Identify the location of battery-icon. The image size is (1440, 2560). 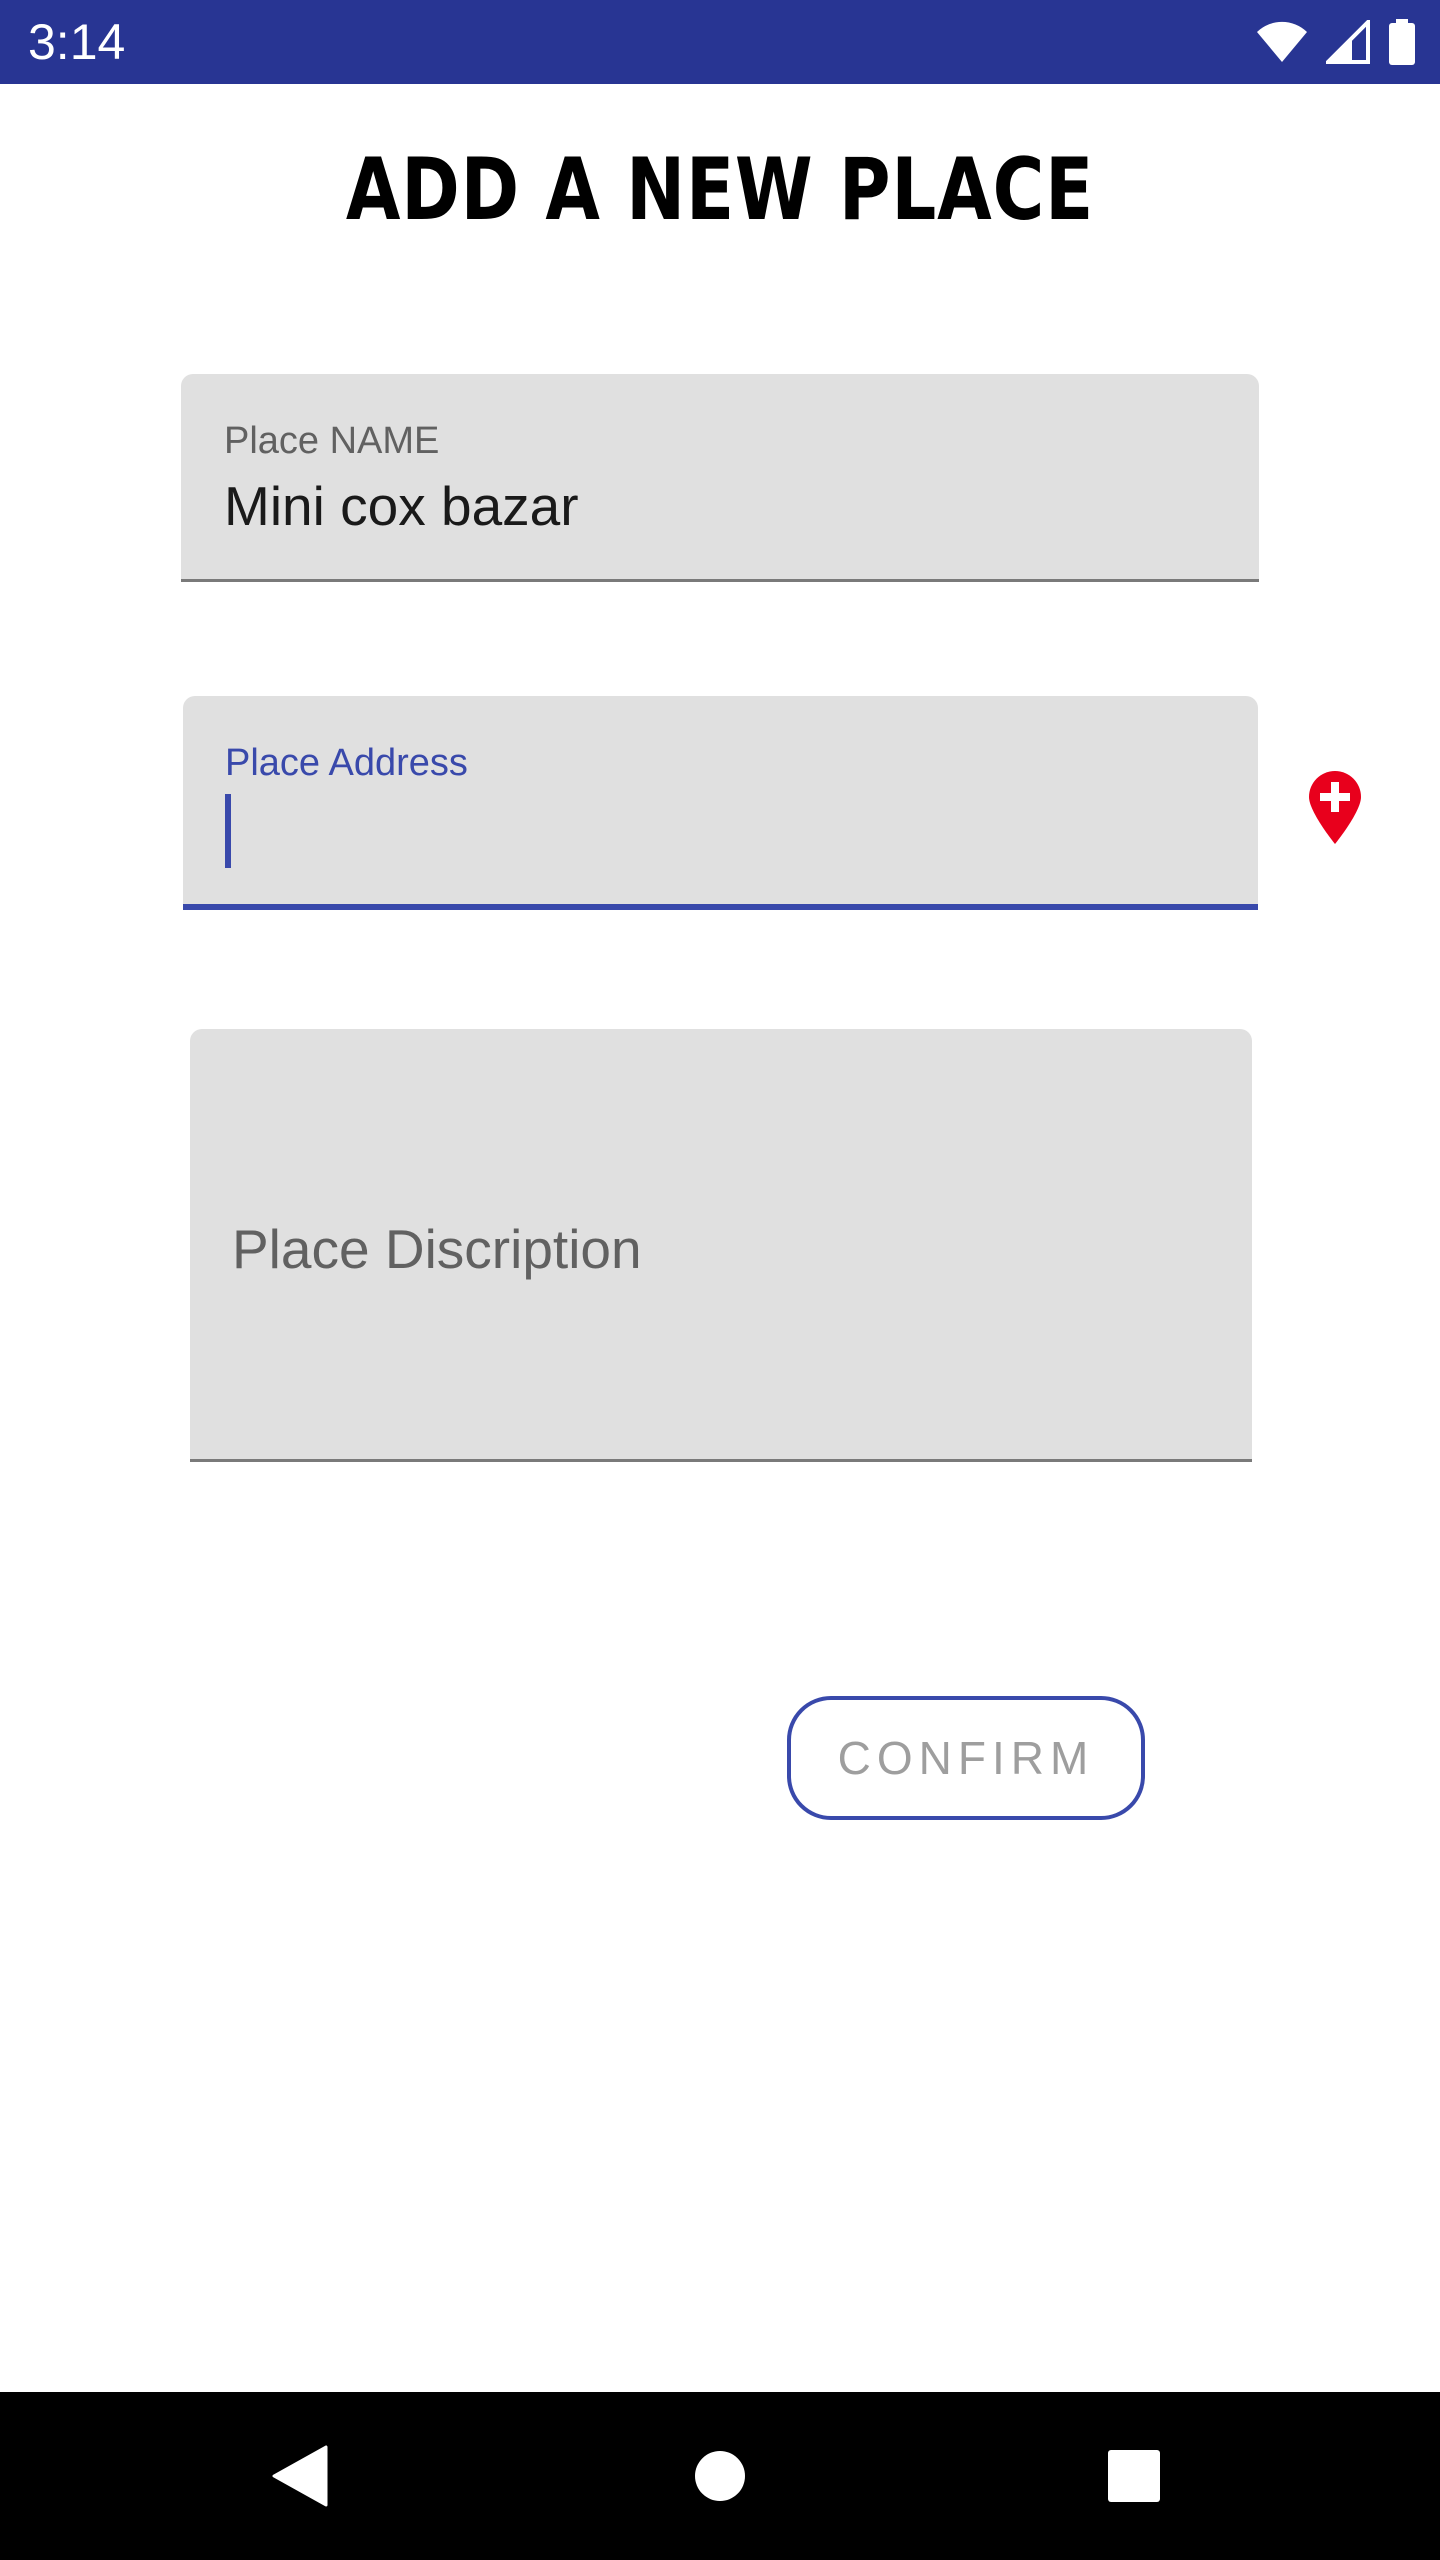
(1402, 42).